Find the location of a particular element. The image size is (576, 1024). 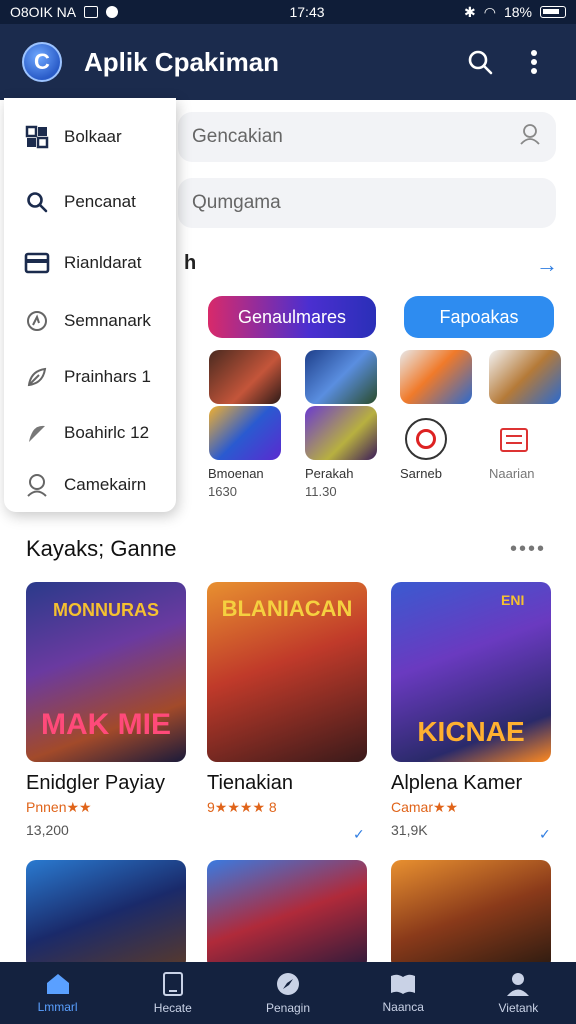

drawer-item-bolkaar: Bolkaar is located at coordinates (73, 137).